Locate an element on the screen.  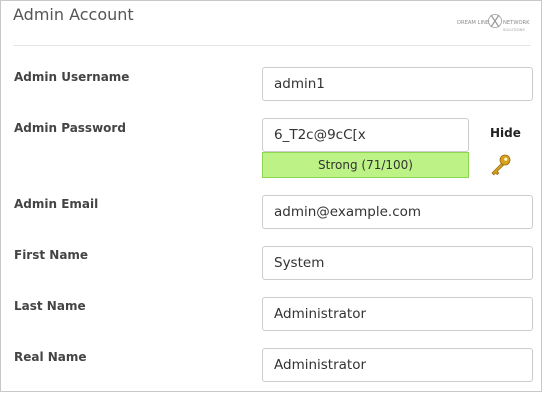
password-strength-text: Strong (71/100) is located at coordinates (365, 165).